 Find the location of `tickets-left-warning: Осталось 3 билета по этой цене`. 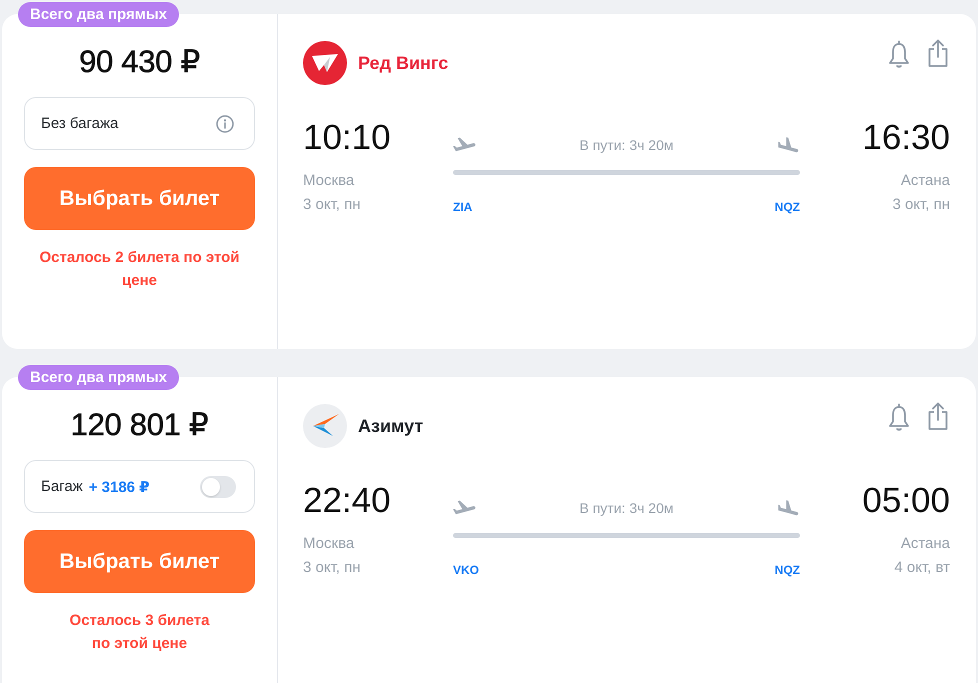

tickets-left-warning: Осталось 3 билета по этой цене is located at coordinates (139, 632).